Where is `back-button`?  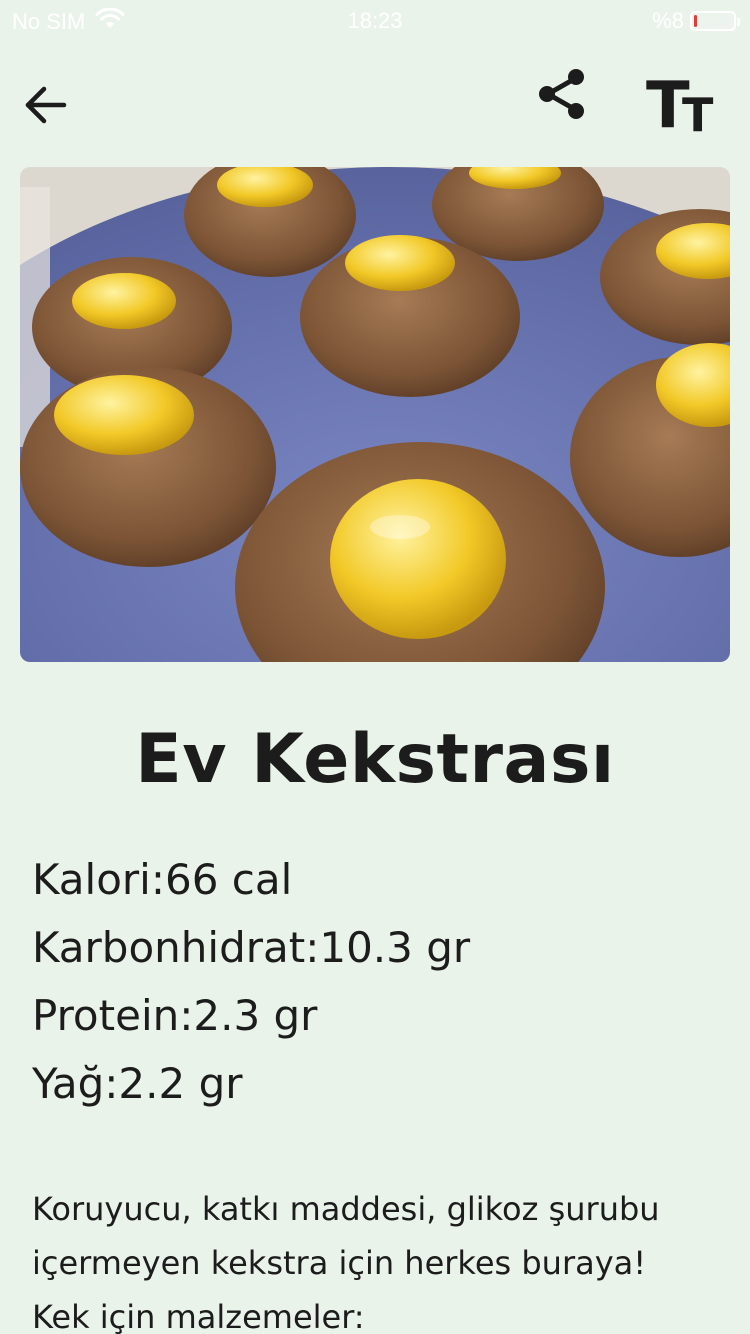 back-button is located at coordinates (46, 96).